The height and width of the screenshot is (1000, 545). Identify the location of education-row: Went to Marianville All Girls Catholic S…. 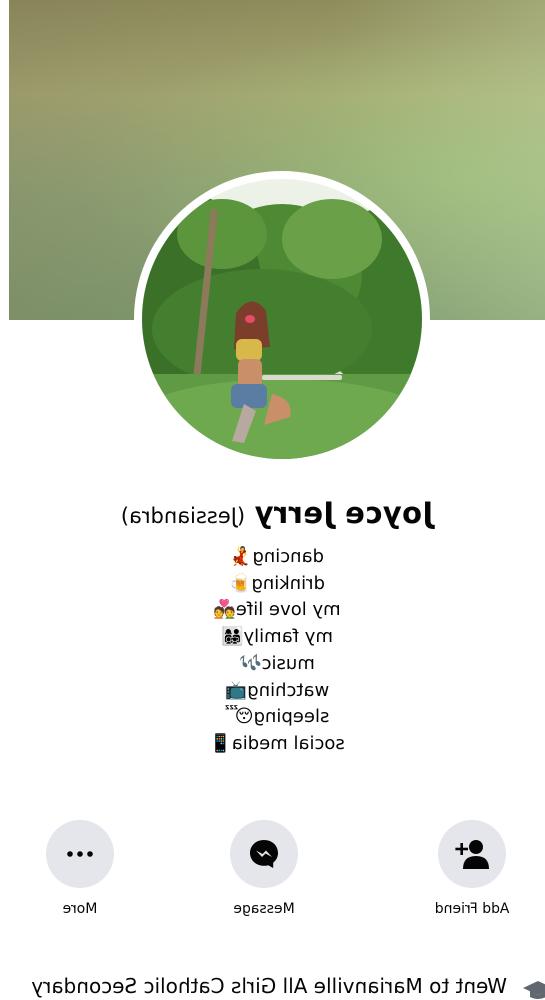
(277, 987).